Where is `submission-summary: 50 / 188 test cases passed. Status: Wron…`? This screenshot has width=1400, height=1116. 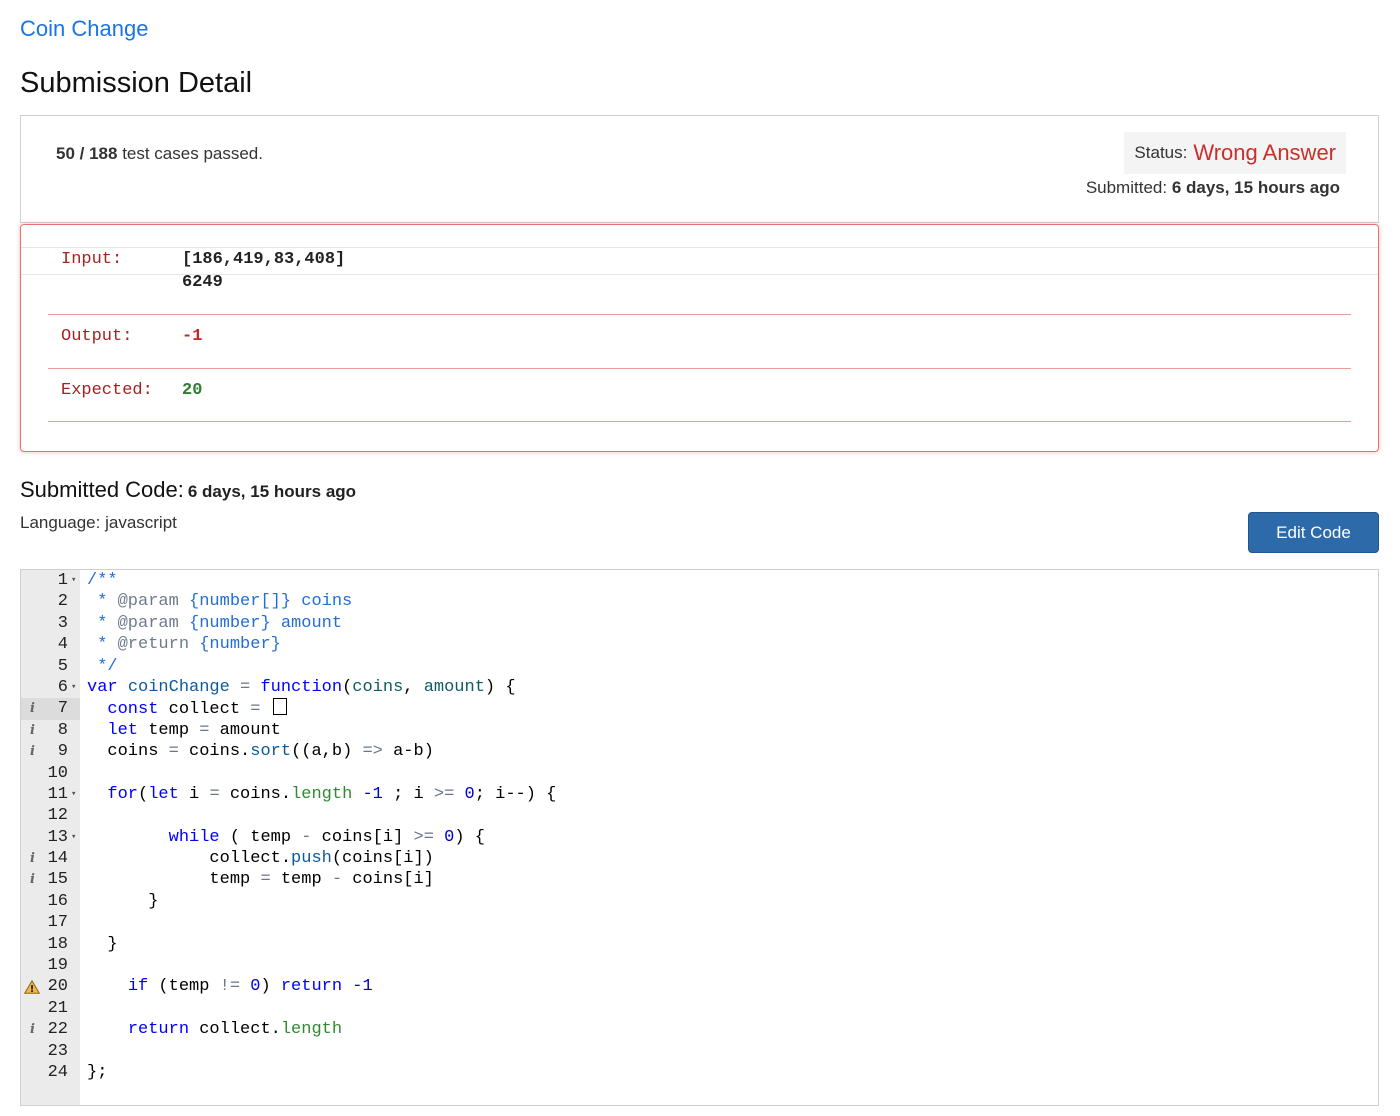 submission-summary: 50 / 188 test cases passed. Status: Wron… is located at coordinates (699, 169).